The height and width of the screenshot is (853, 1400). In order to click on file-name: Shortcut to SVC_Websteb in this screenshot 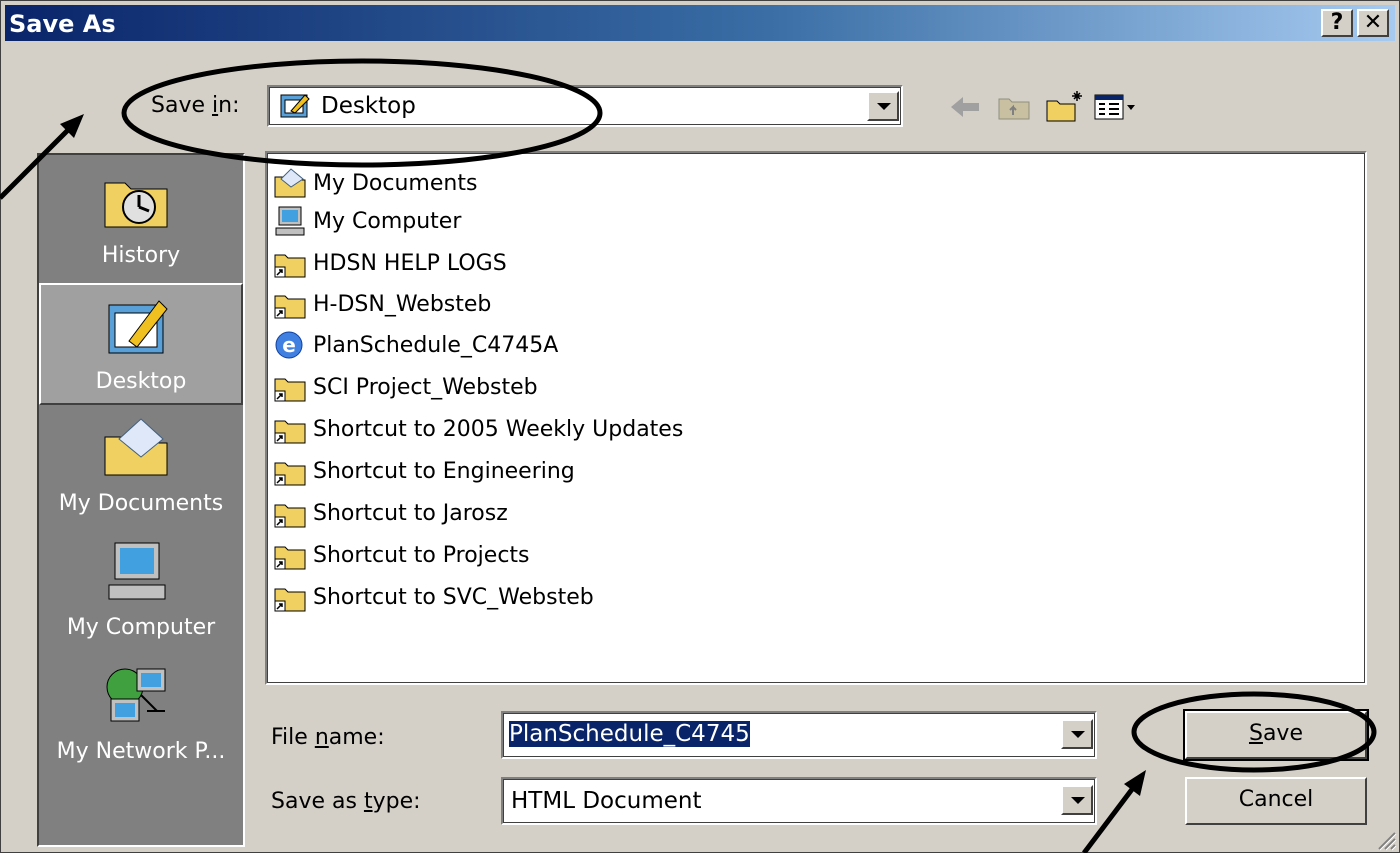, I will do `click(453, 597)`.